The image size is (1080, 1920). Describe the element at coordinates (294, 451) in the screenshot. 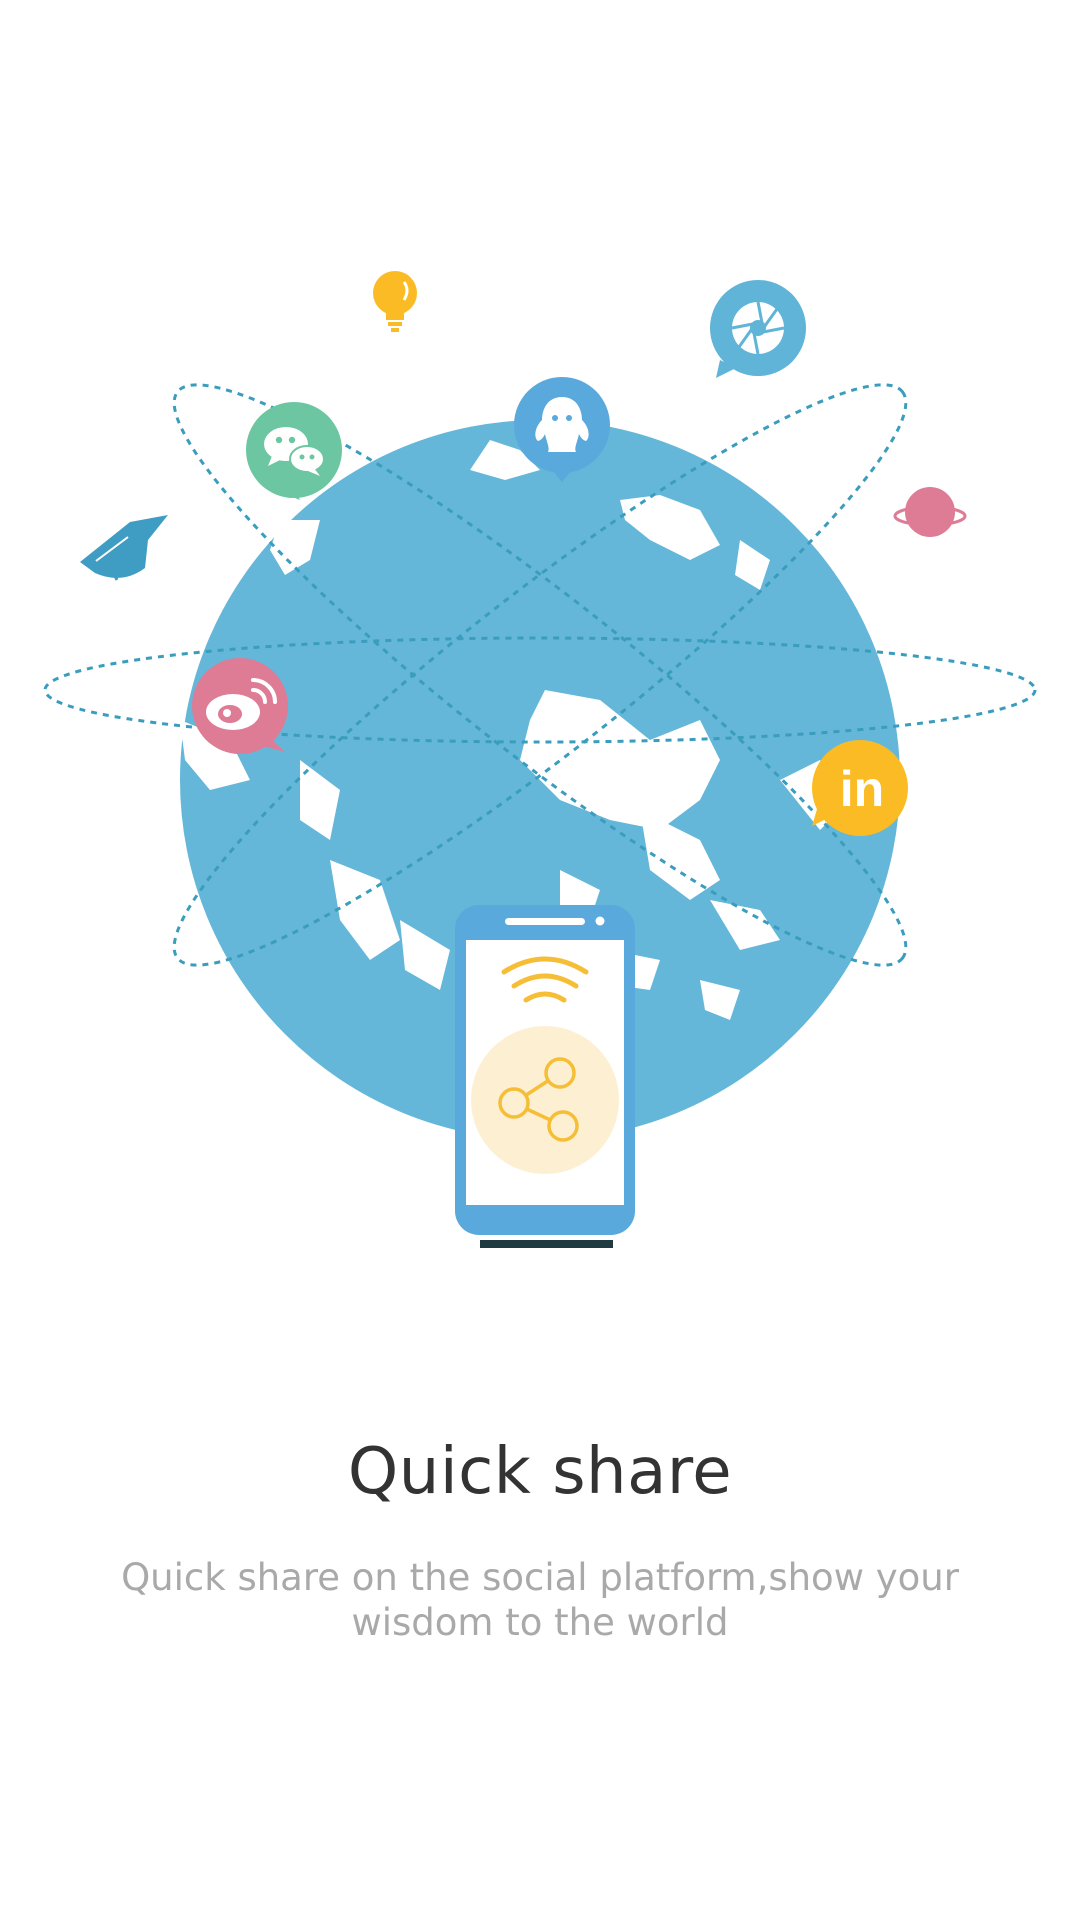

I see `wechat-icon` at that location.